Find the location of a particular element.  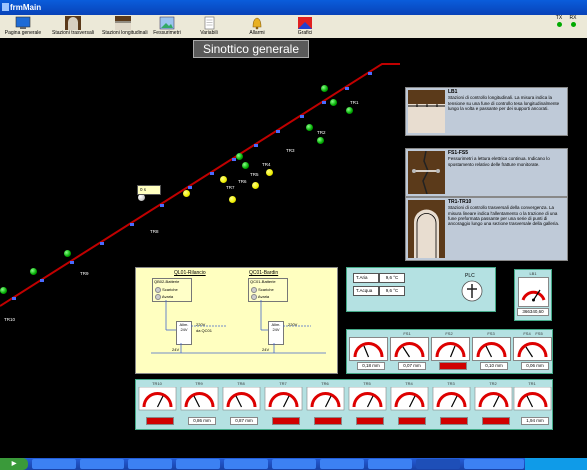

fs-value: 0,06 mm is located at coordinates (535, 366).